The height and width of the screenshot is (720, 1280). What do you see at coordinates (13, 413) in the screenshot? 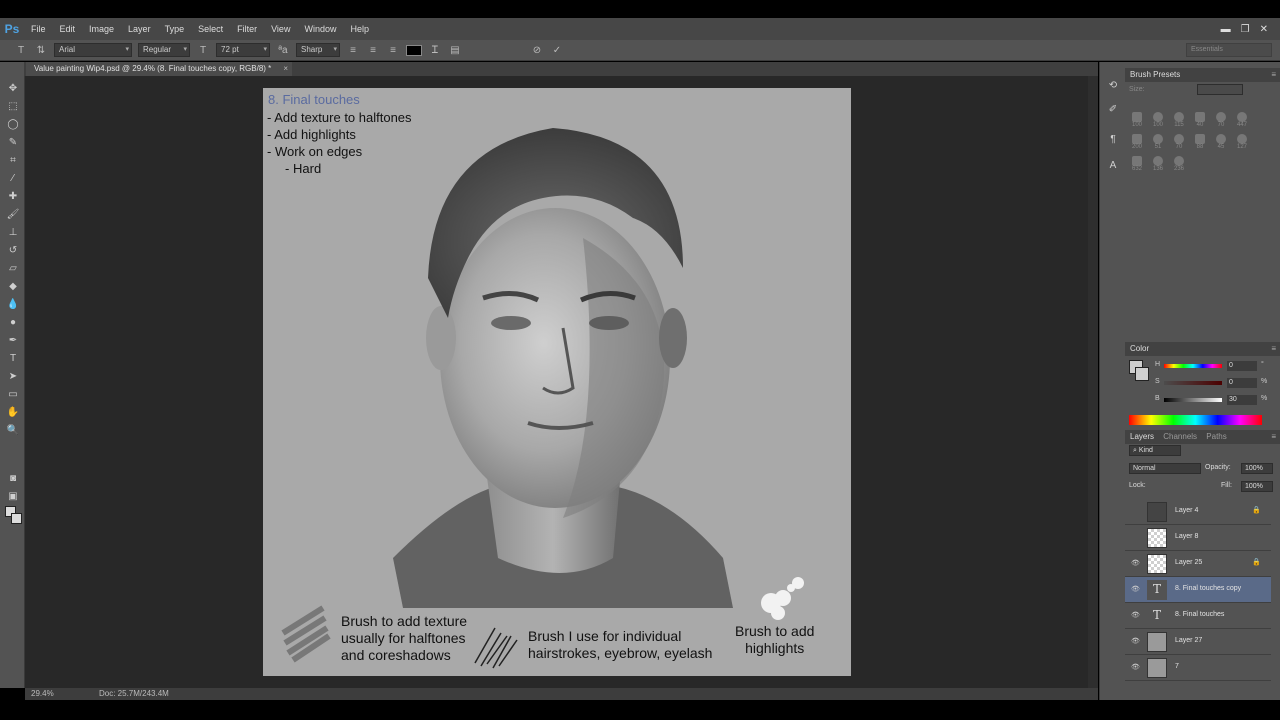
I see `hand-tool-icon: ✋` at bounding box center [13, 413].